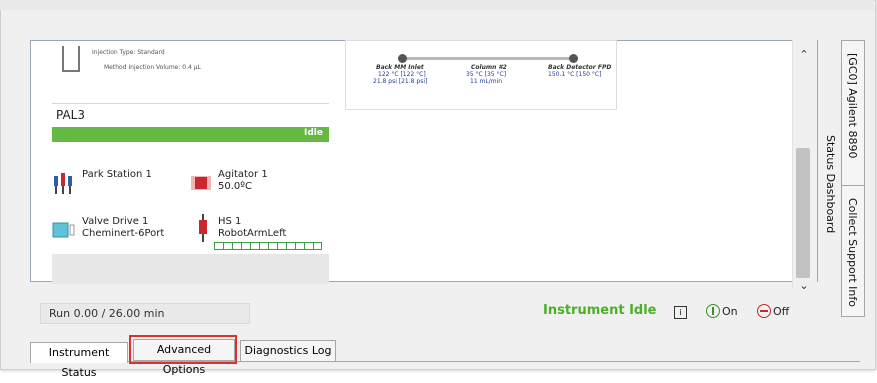 This screenshot has width=877, height=383. What do you see at coordinates (600, 310) in the screenshot?
I see `instrument-status-text: Instrument Idle` at bounding box center [600, 310].